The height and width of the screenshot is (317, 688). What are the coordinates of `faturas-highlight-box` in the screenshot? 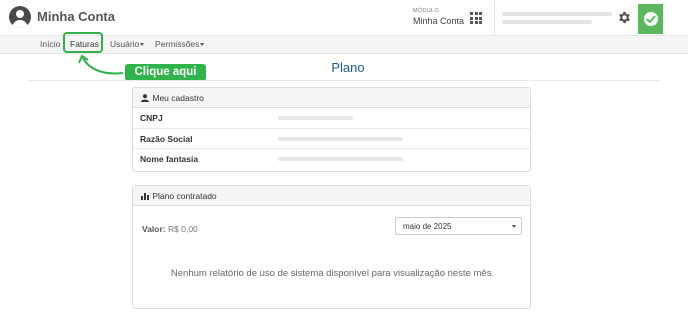 It's located at (83, 42).